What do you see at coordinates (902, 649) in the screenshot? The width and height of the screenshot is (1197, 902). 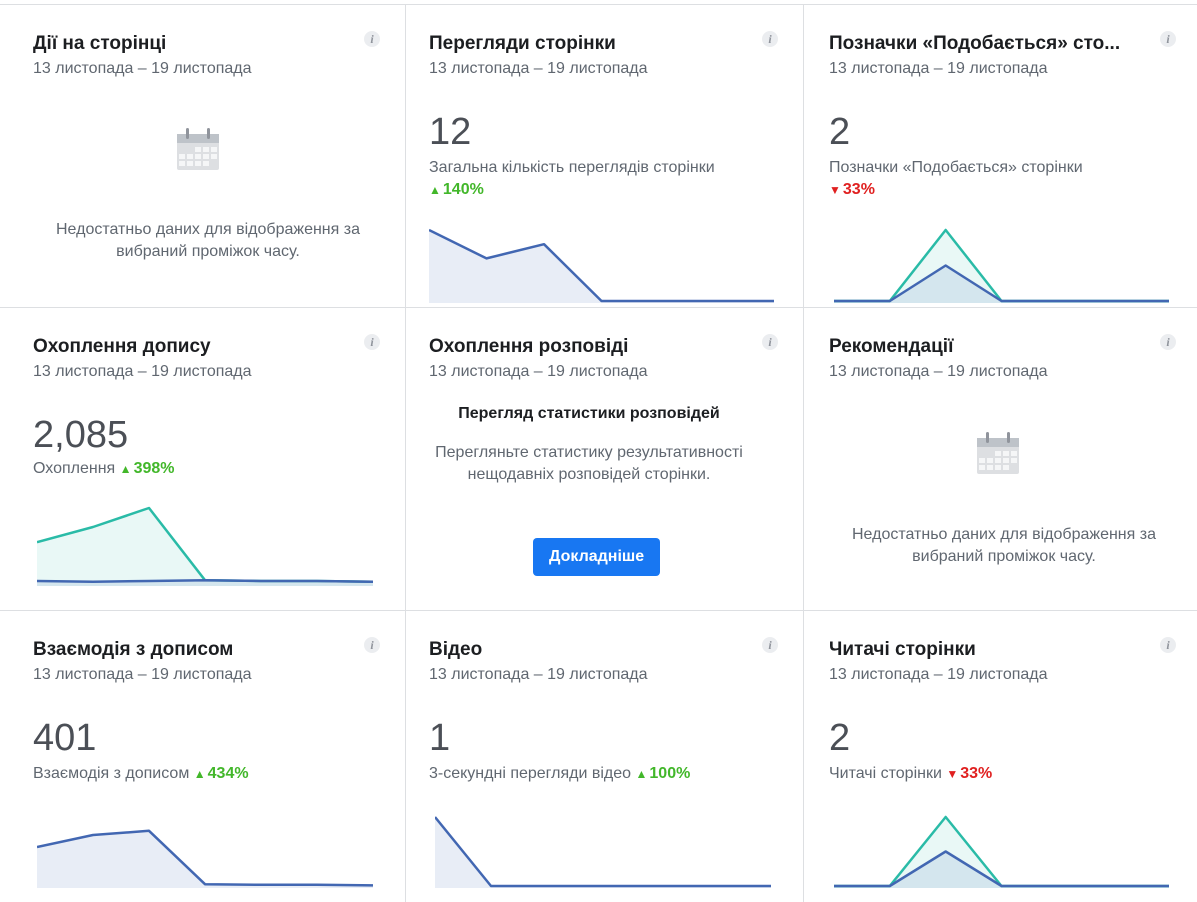 I see `card-title: Читачі сторінки` at bounding box center [902, 649].